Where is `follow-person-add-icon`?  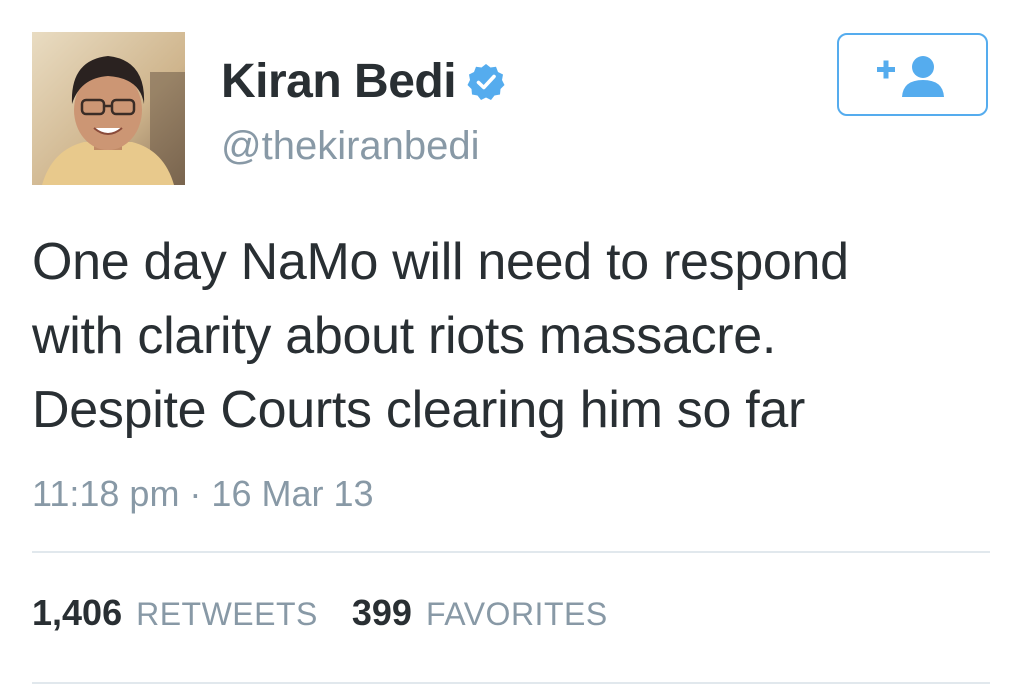 follow-person-add-icon is located at coordinates (910, 76).